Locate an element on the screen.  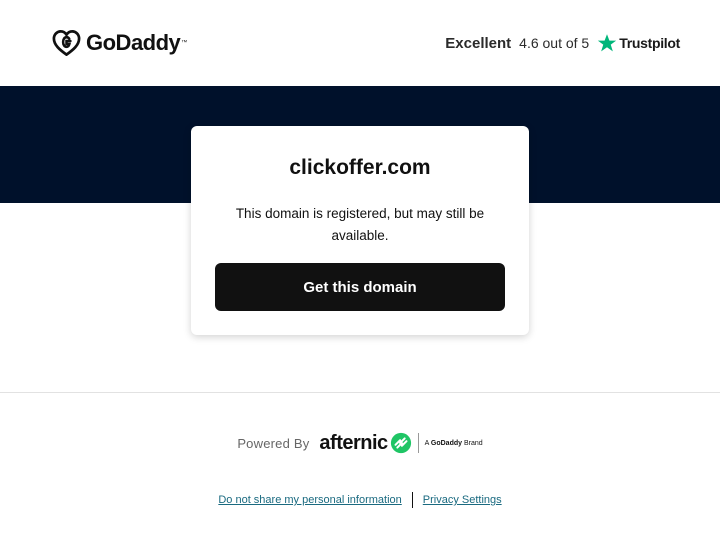
domain-title: clickoffer.com is located at coordinates (360, 167).